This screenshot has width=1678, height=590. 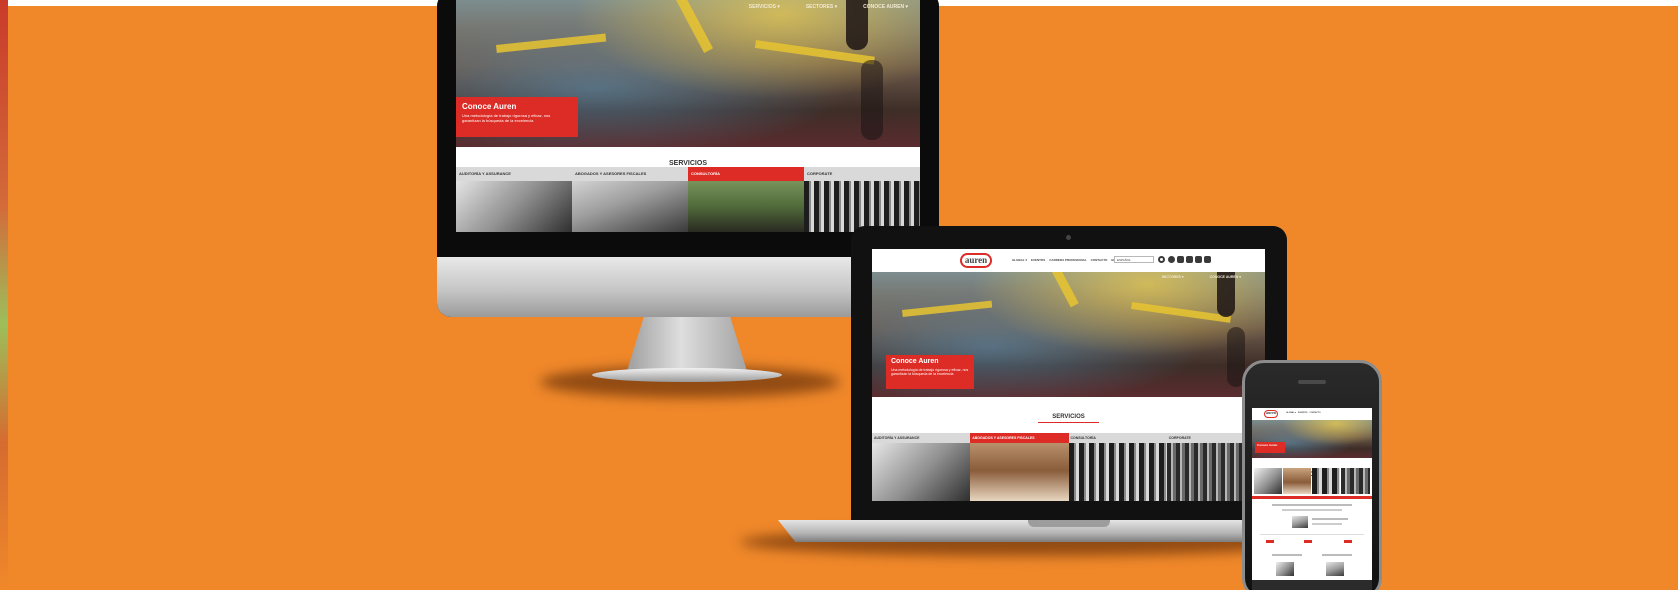 I want to click on hero-card: Conoce Auren, so click(x=1270, y=447).